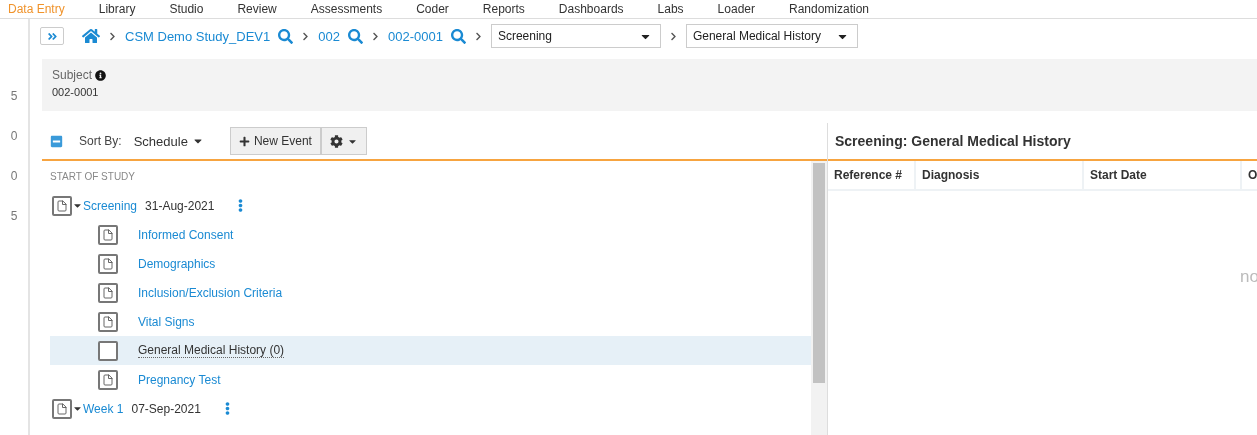  What do you see at coordinates (211, 350) in the screenshot?
I see `form-link: General Medical History (0)` at bounding box center [211, 350].